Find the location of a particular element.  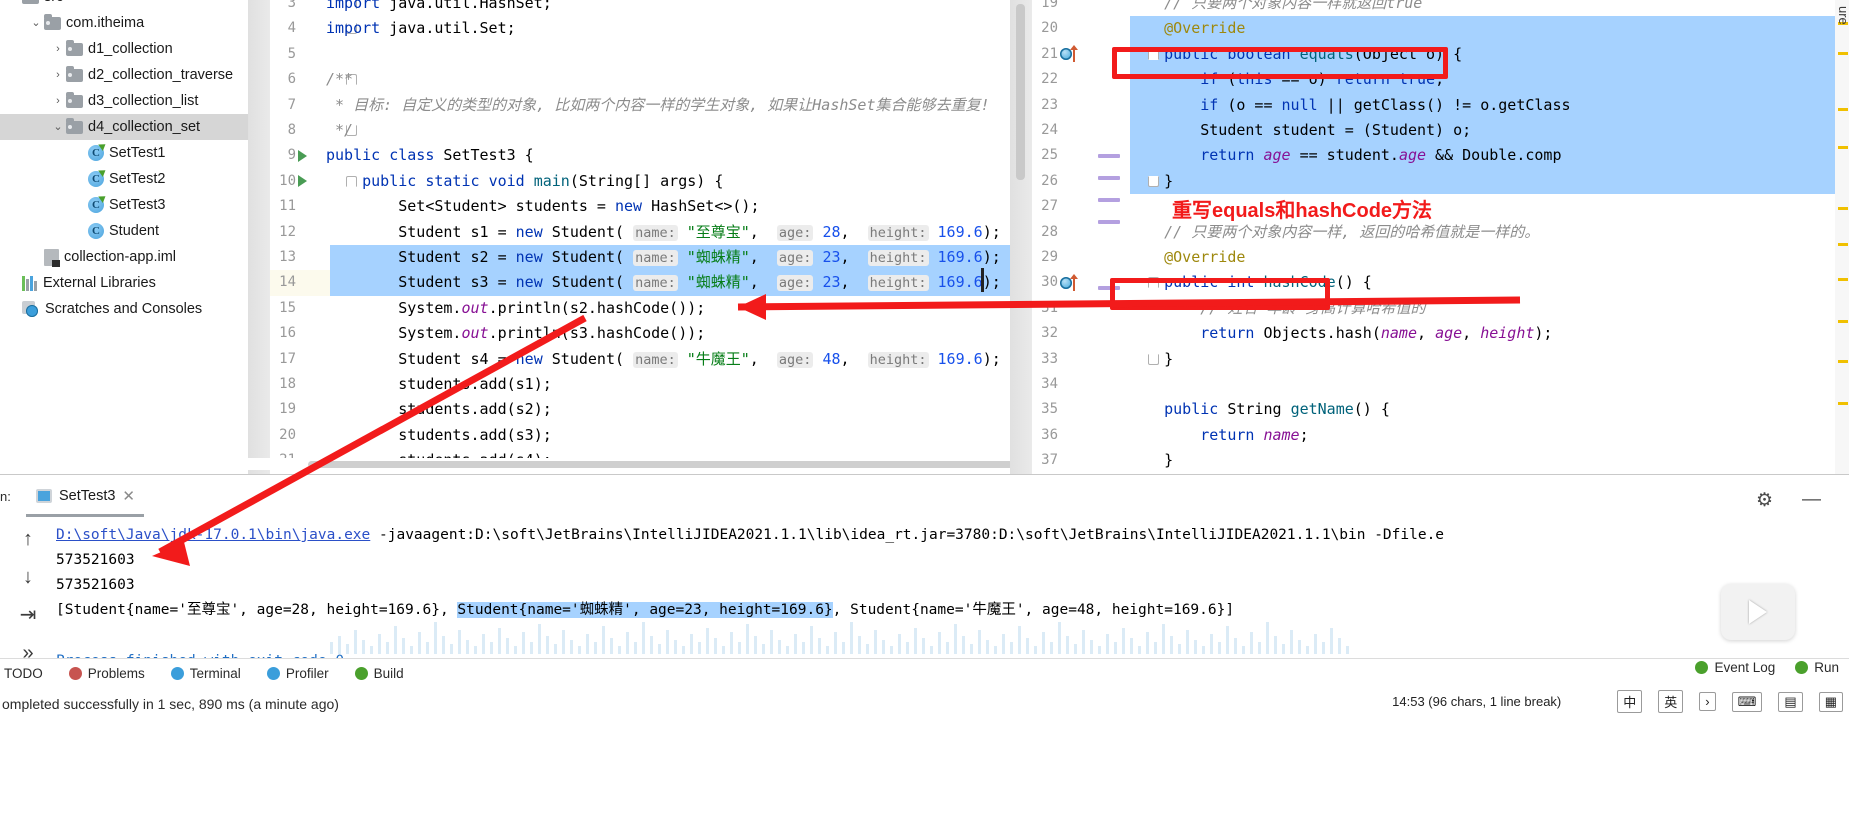

code-line-15: 15 System.out.println(s2.hashCode()); is located at coordinates (629, 308).